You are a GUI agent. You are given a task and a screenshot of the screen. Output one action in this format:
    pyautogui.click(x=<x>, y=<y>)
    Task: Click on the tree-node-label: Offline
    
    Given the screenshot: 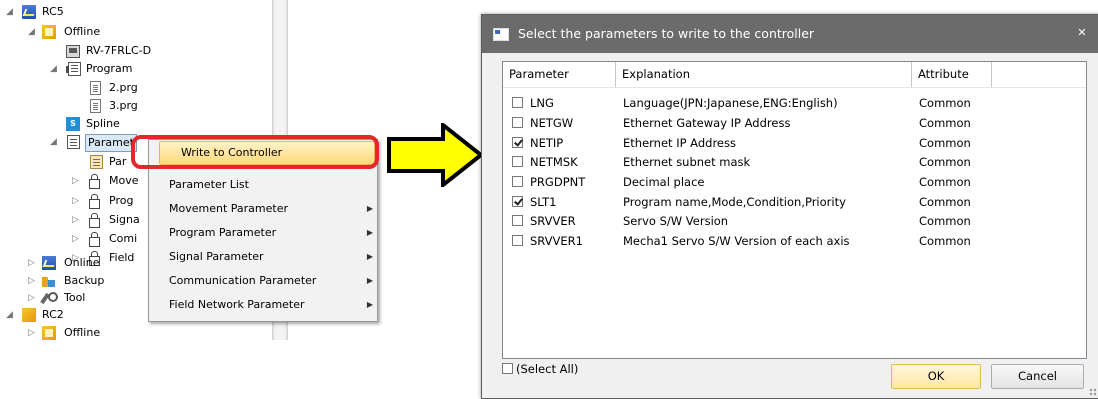 What is the action you would take?
    pyautogui.click(x=82, y=332)
    